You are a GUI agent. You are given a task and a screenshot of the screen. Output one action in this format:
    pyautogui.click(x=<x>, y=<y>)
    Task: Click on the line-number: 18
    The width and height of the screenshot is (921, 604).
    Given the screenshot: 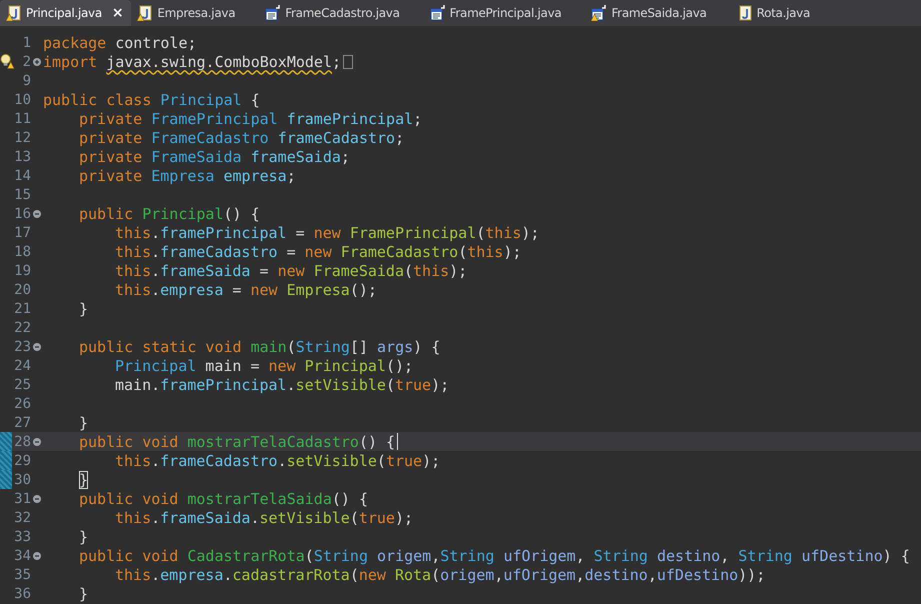 What is the action you would take?
    pyautogui.click(x=22, y=252)
    